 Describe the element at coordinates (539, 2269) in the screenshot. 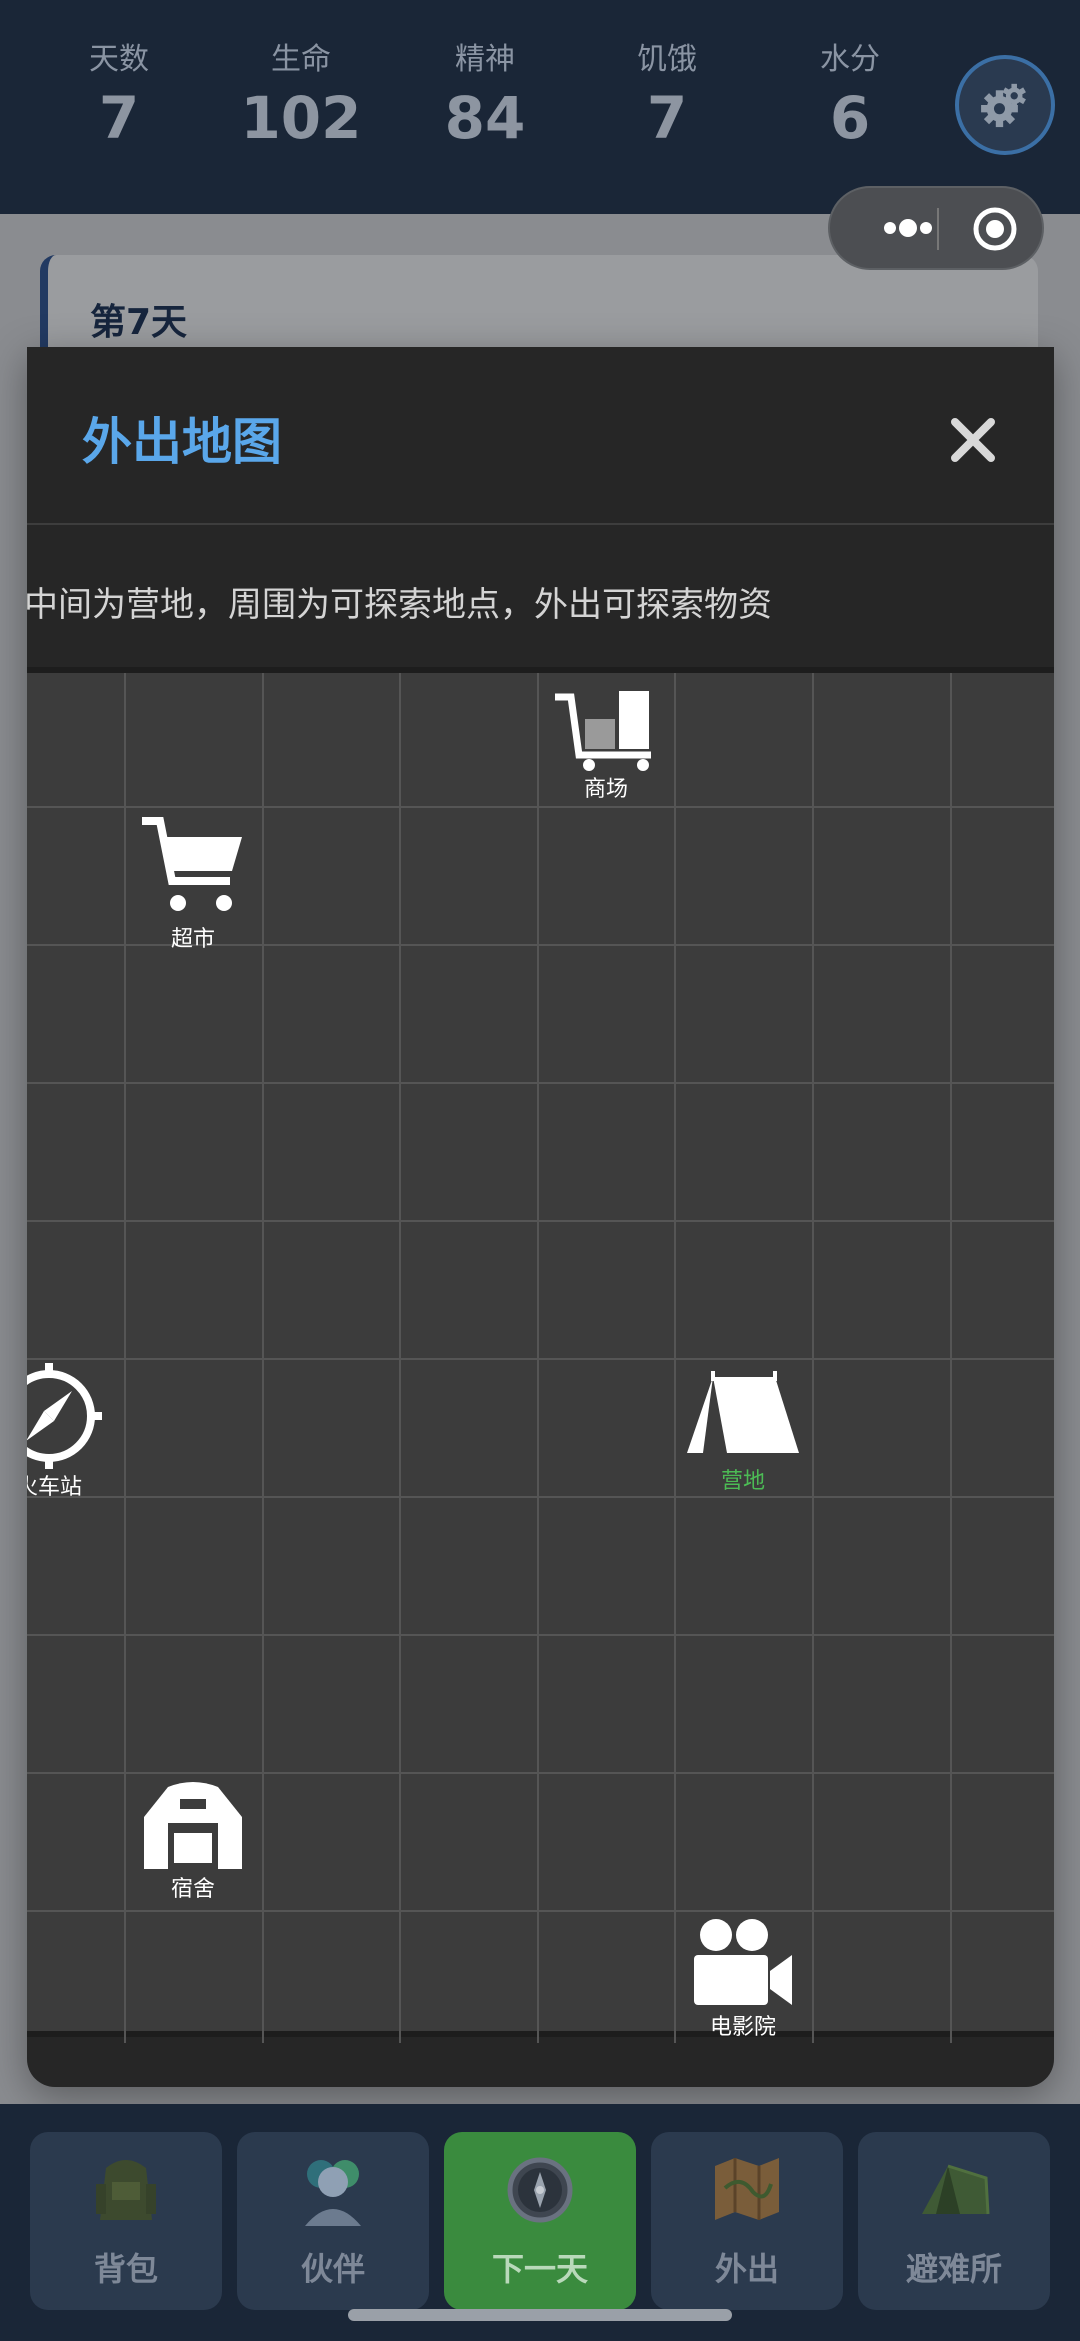

I see `nav-next-day-label: 下一天` at that location.